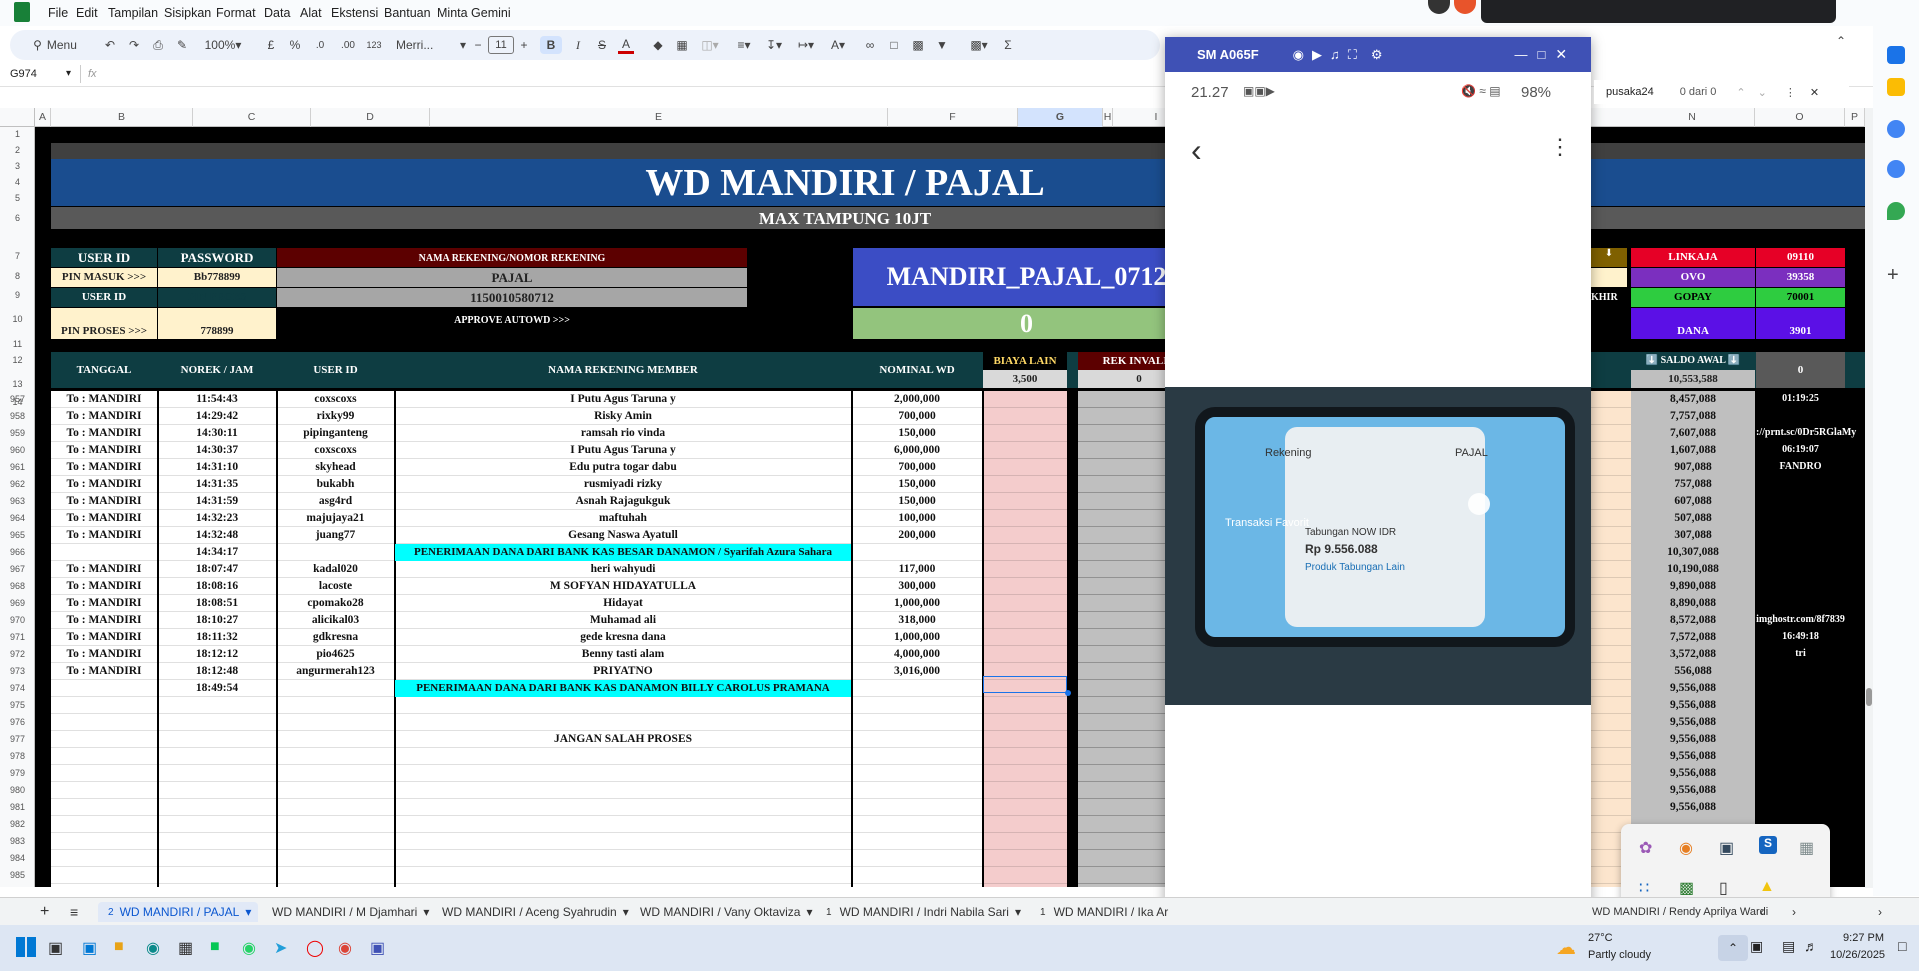 The image size is (1919, 971). I want to click on table-cell-nominal: 117,000, so click(917, 569).